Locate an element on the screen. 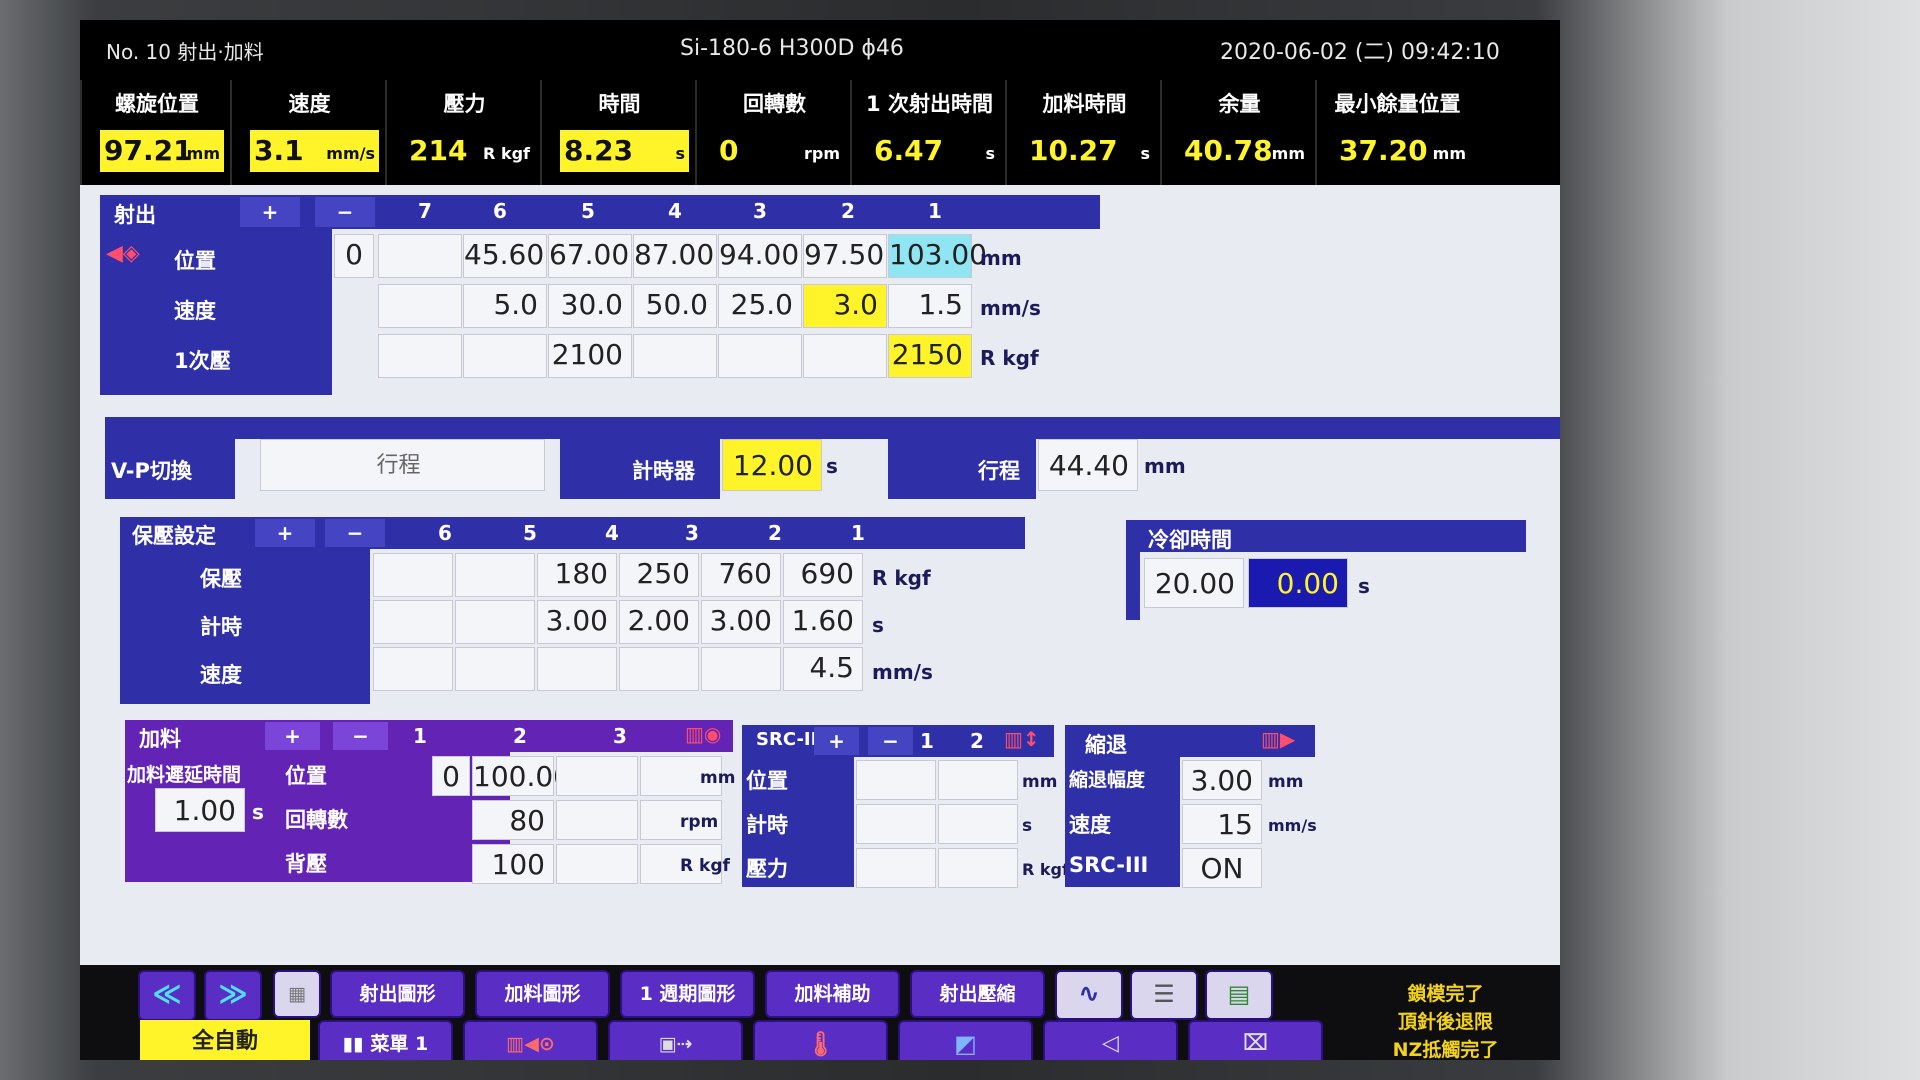 The width and height of the screenshot is (1920, 1080). screw-rotate-icon: ▥◉ is located at coordinates (703, 734).